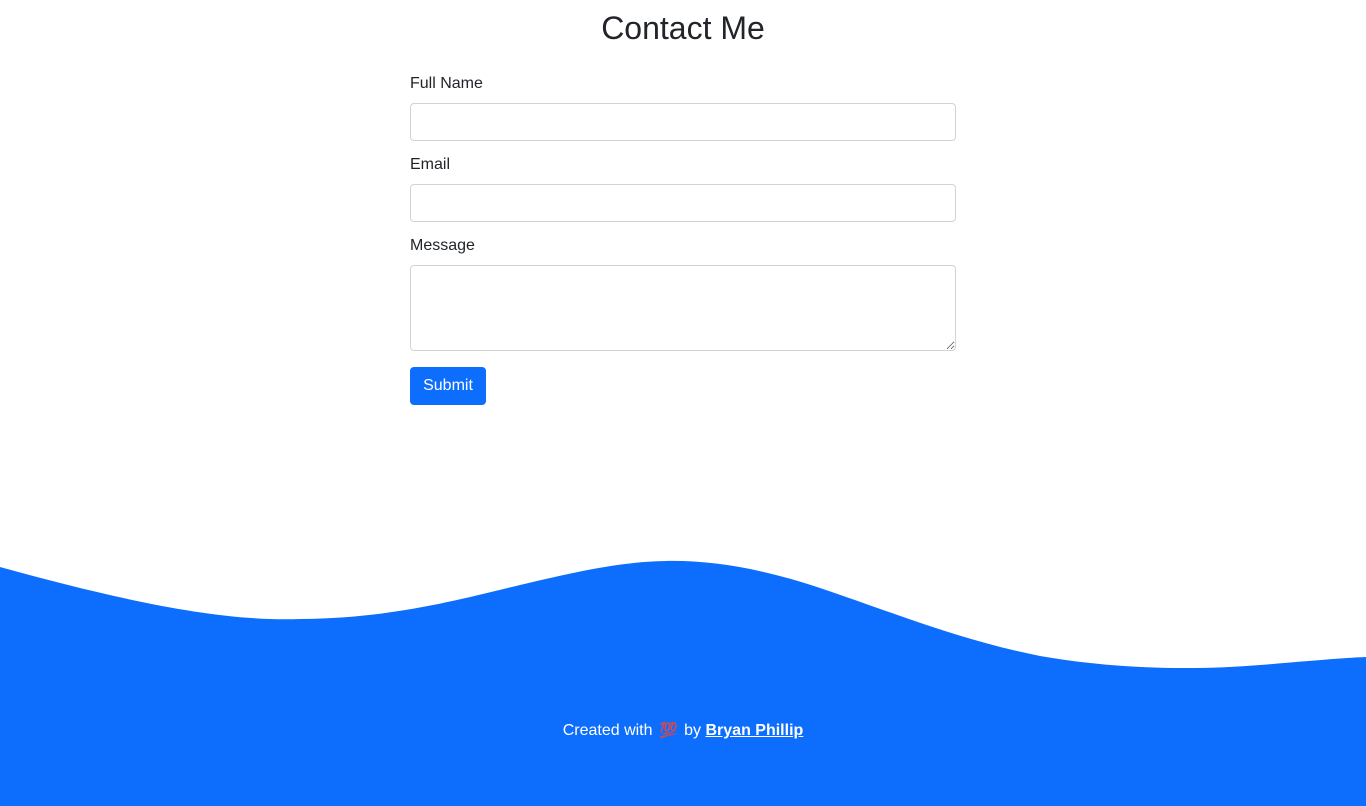  What do you see at coordinates (430, 164) in the screenshot?
I see `email-label: Email` at bounding box center [430, 164].